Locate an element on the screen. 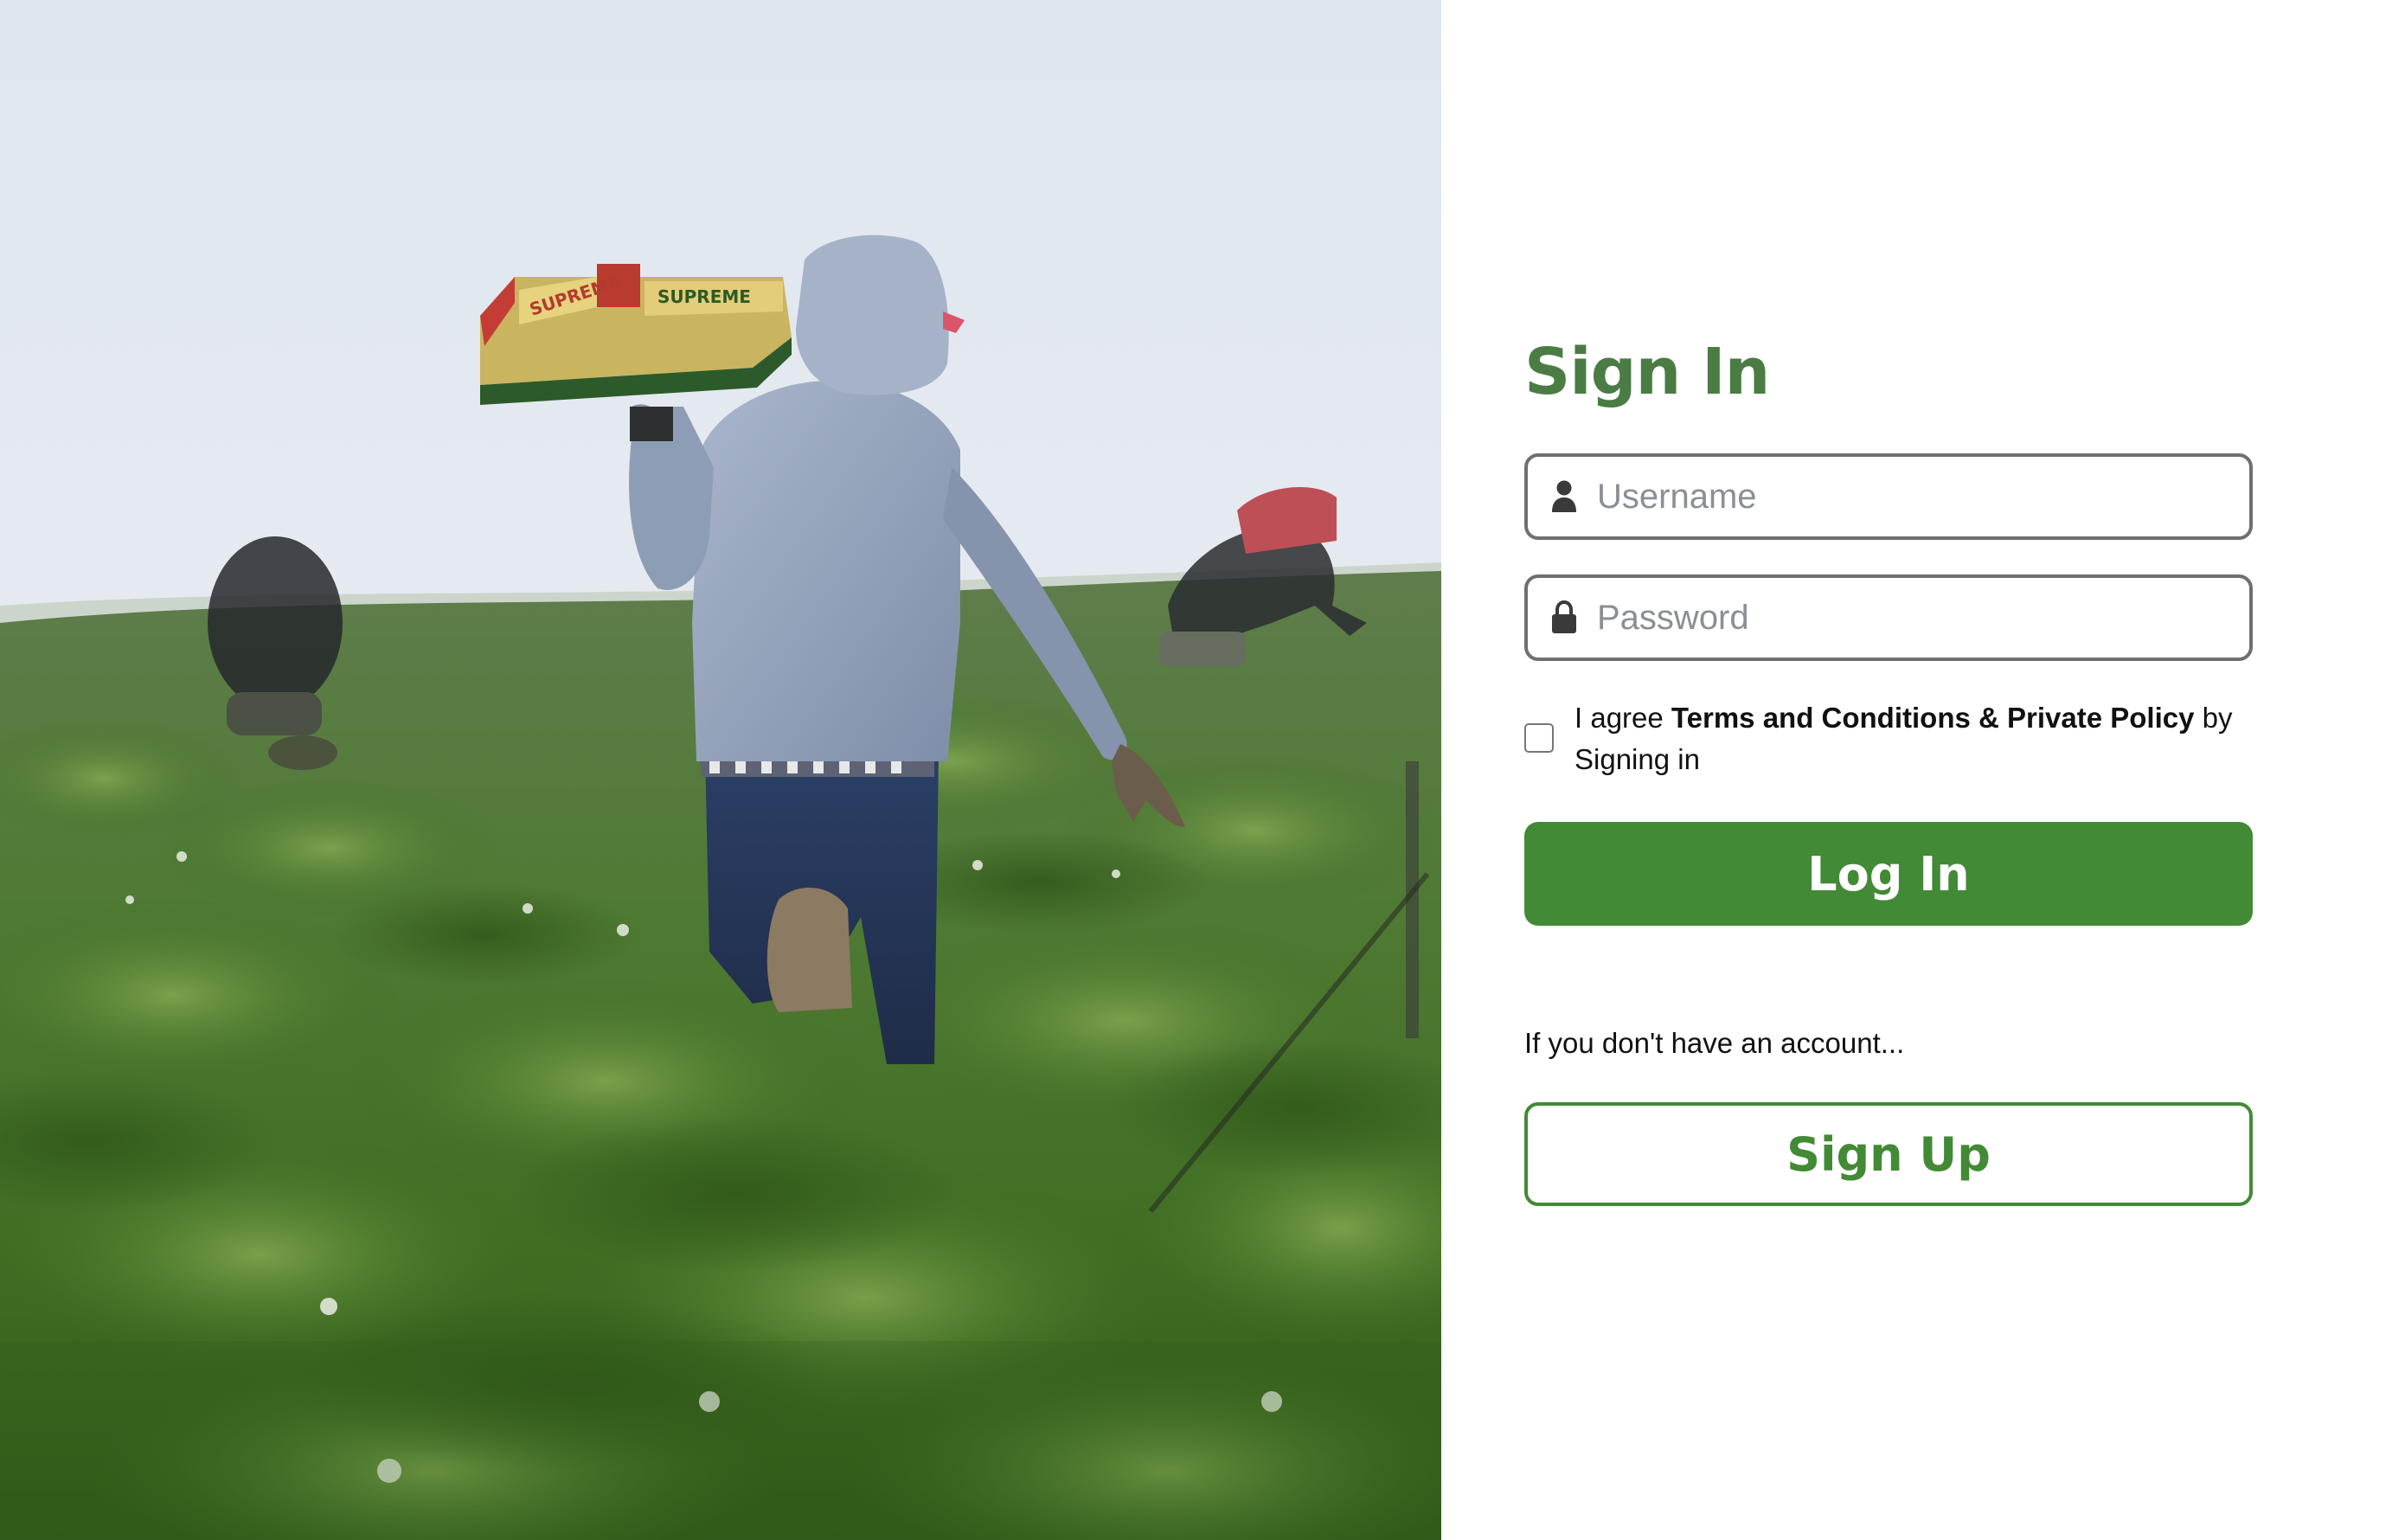 This screenshot has height=1540, width=2405. box-print-2: SUPREME is located at coordinates (704, 296).